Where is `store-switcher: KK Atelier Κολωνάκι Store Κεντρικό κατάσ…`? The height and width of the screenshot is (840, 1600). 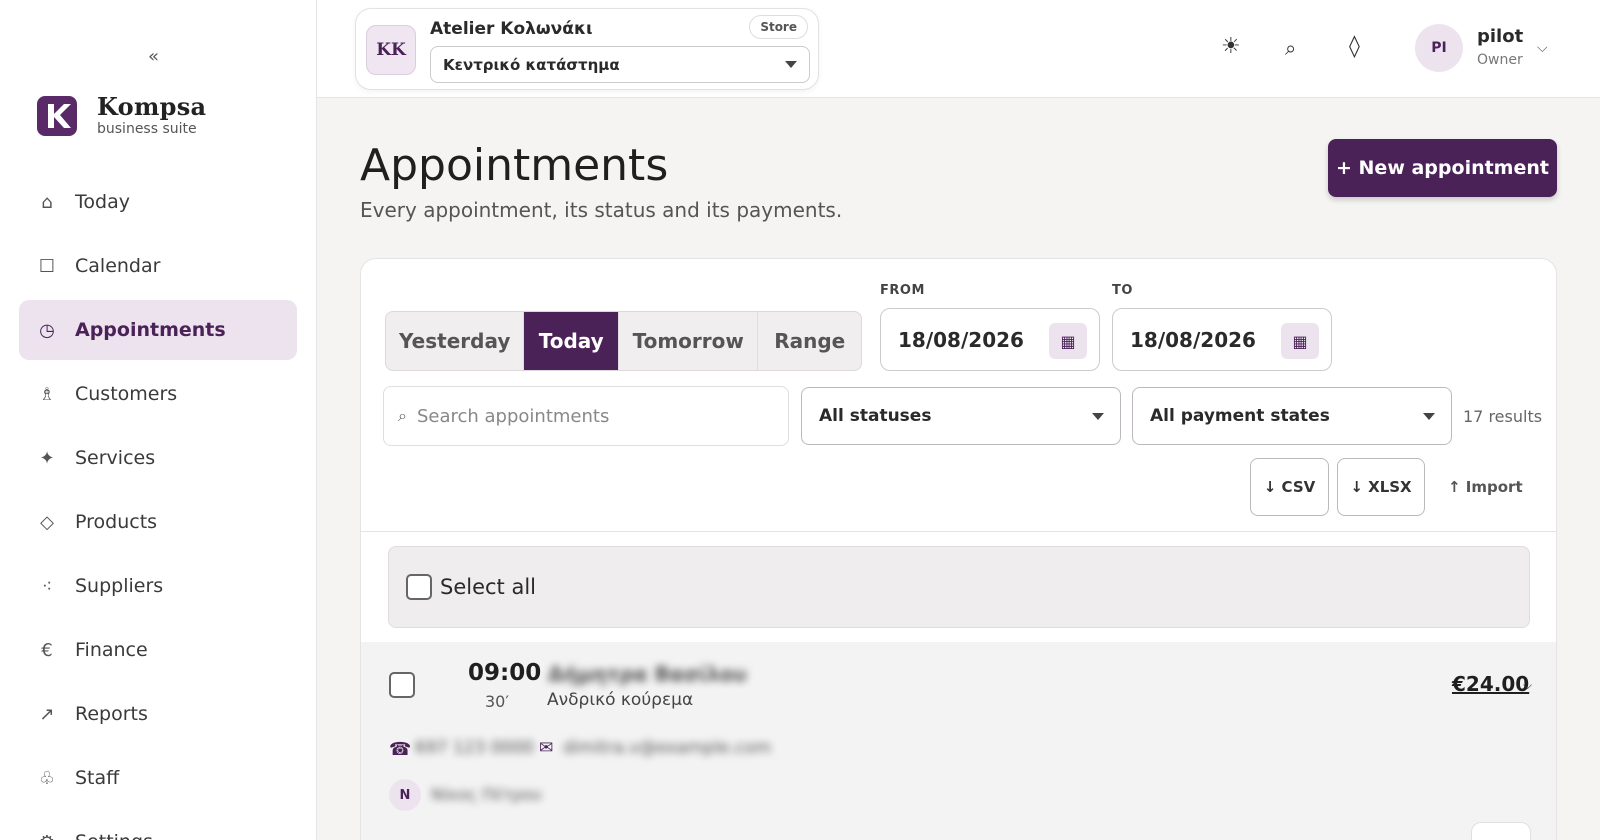
store-switcher: KK Atelier Κολωνάκι Store Κεντρικό κατάσ… is located at coordinates (587, 49).